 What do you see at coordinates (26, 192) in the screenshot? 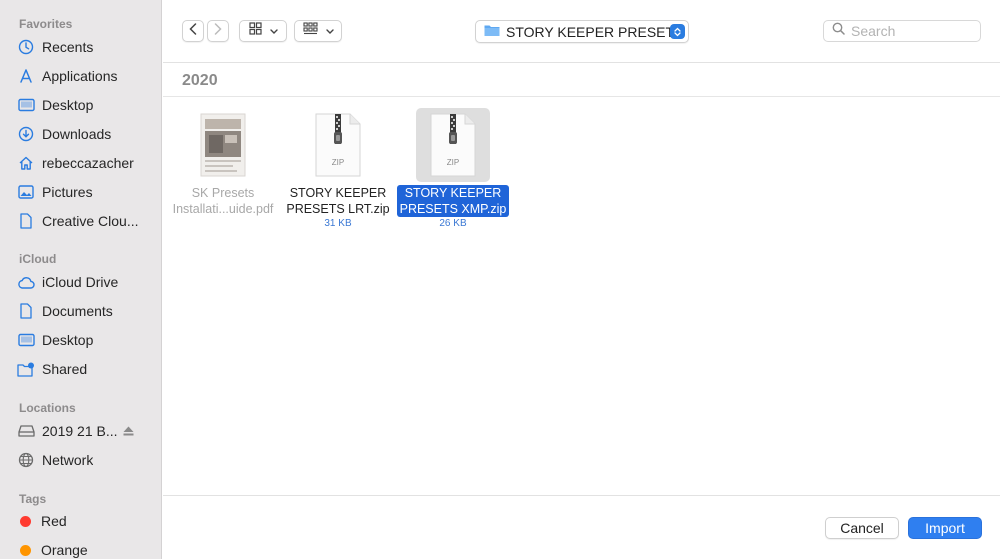
I see `pictures-icon` at bounding box center [26, 192].